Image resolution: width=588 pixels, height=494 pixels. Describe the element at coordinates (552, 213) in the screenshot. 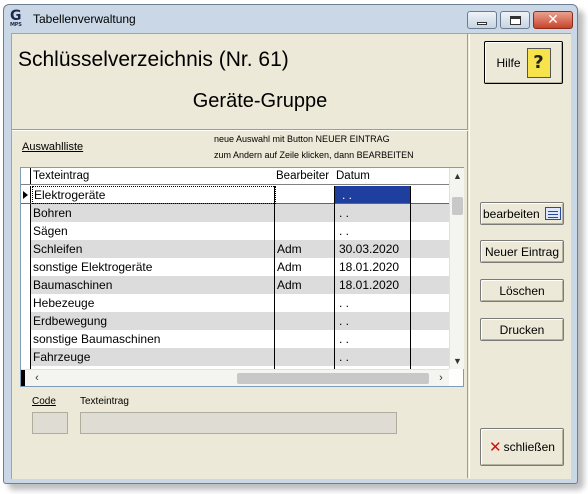

I see `edit-notepad-icon` at that location.